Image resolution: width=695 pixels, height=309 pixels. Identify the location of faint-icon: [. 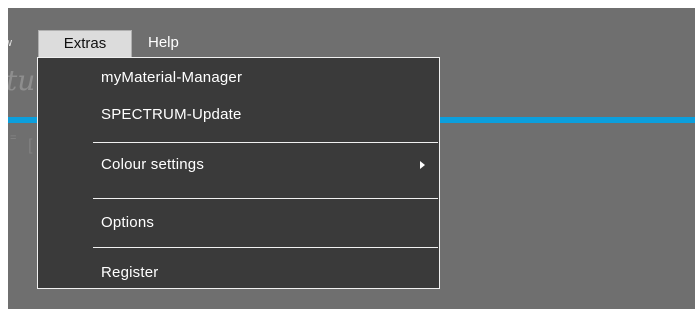
(30, 145).